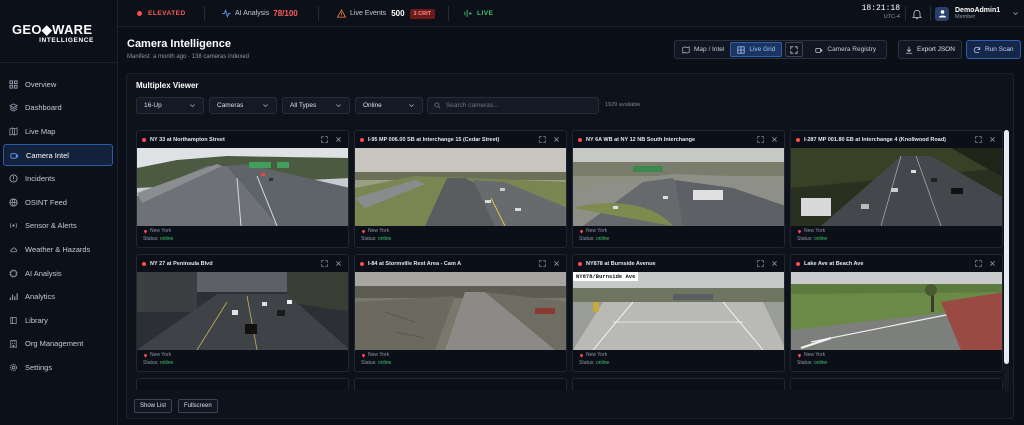  Describe the element at coordinates (60, 33) in the screenshot. I see `brand-logo: GEO◆WARE INTELLIGENCE` at that location.